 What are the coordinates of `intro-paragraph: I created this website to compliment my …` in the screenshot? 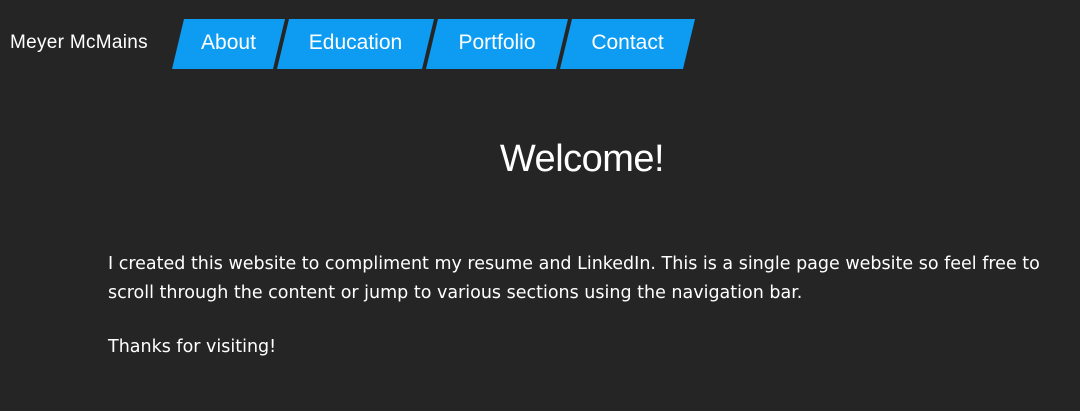 It's located at (574, 278).